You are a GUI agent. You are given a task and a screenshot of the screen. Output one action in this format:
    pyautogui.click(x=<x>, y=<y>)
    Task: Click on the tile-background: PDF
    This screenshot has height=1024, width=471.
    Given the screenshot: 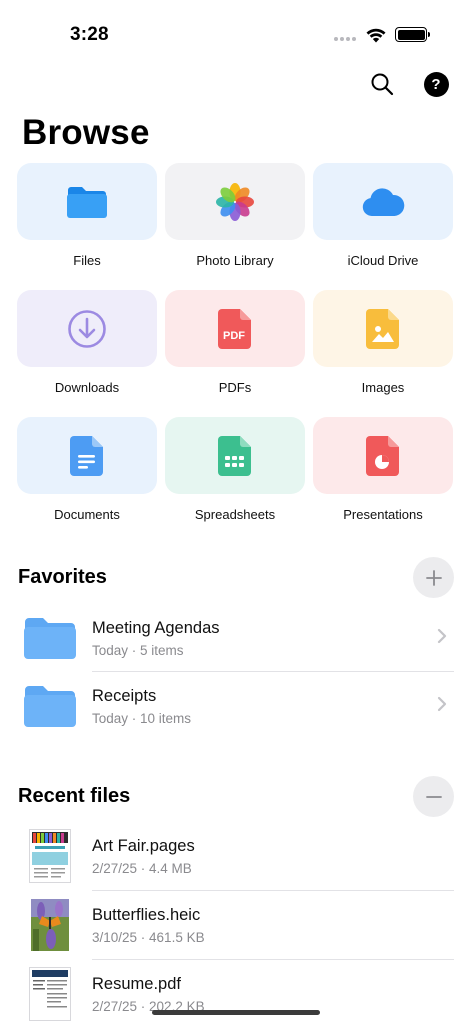 What is the action you would take?
    pyautogui.click(x=235, y=328)
    